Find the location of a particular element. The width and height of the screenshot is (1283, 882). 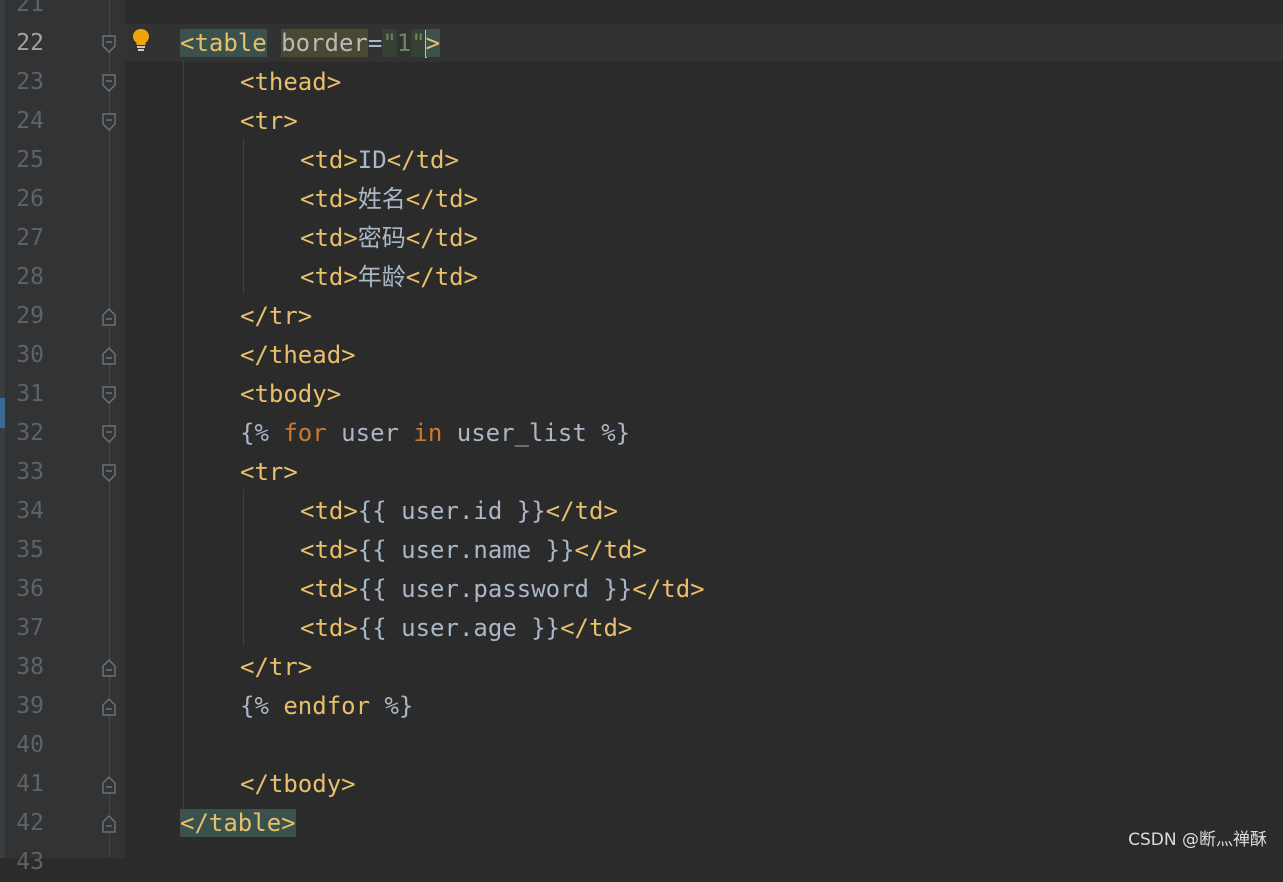

line-number: 21 is located at coordinates (22, 12).